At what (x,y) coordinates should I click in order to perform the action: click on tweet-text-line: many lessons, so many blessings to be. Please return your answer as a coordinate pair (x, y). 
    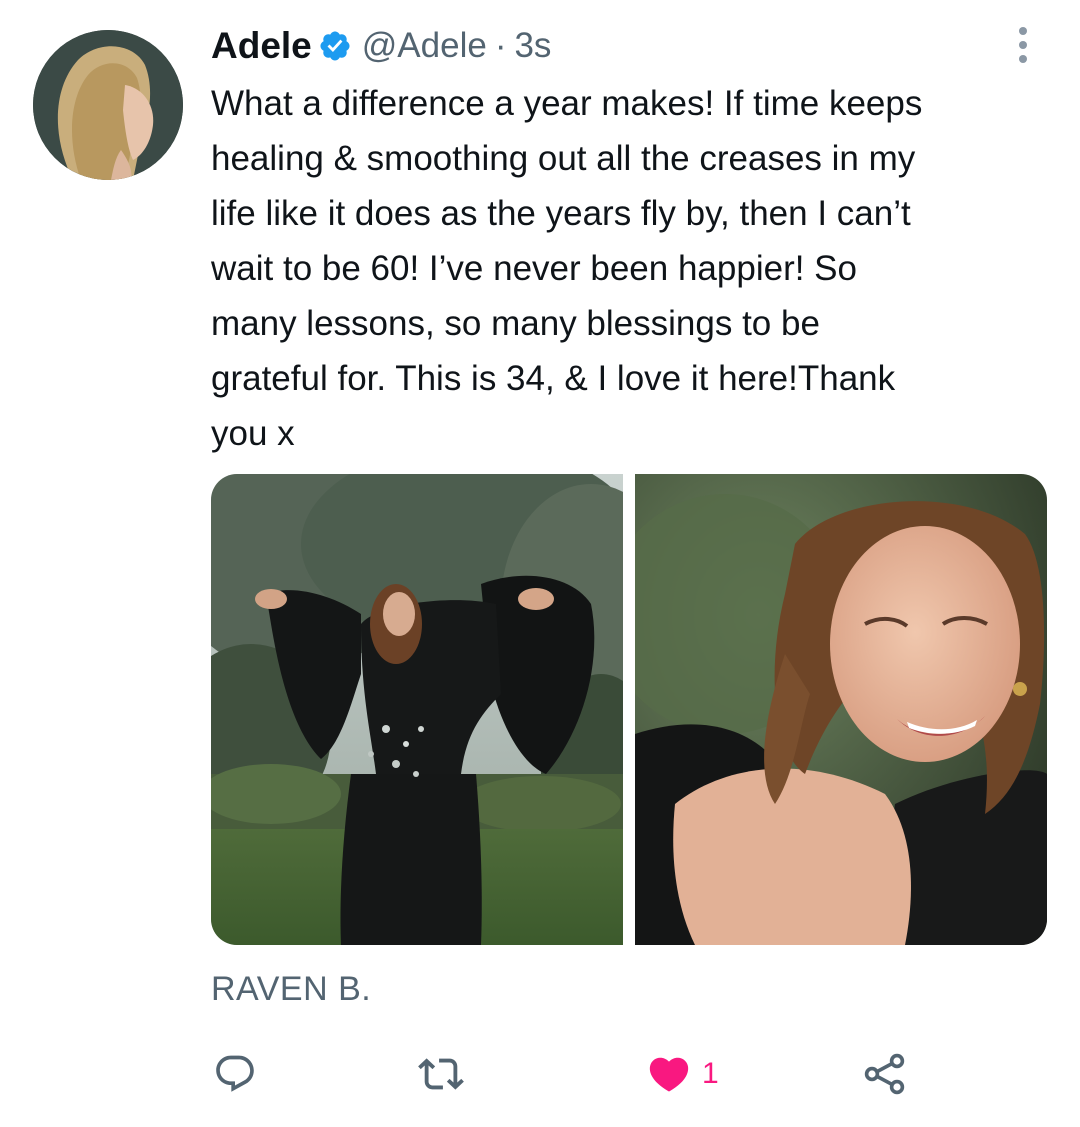
    Looking at the image, I should click on (515, 323).